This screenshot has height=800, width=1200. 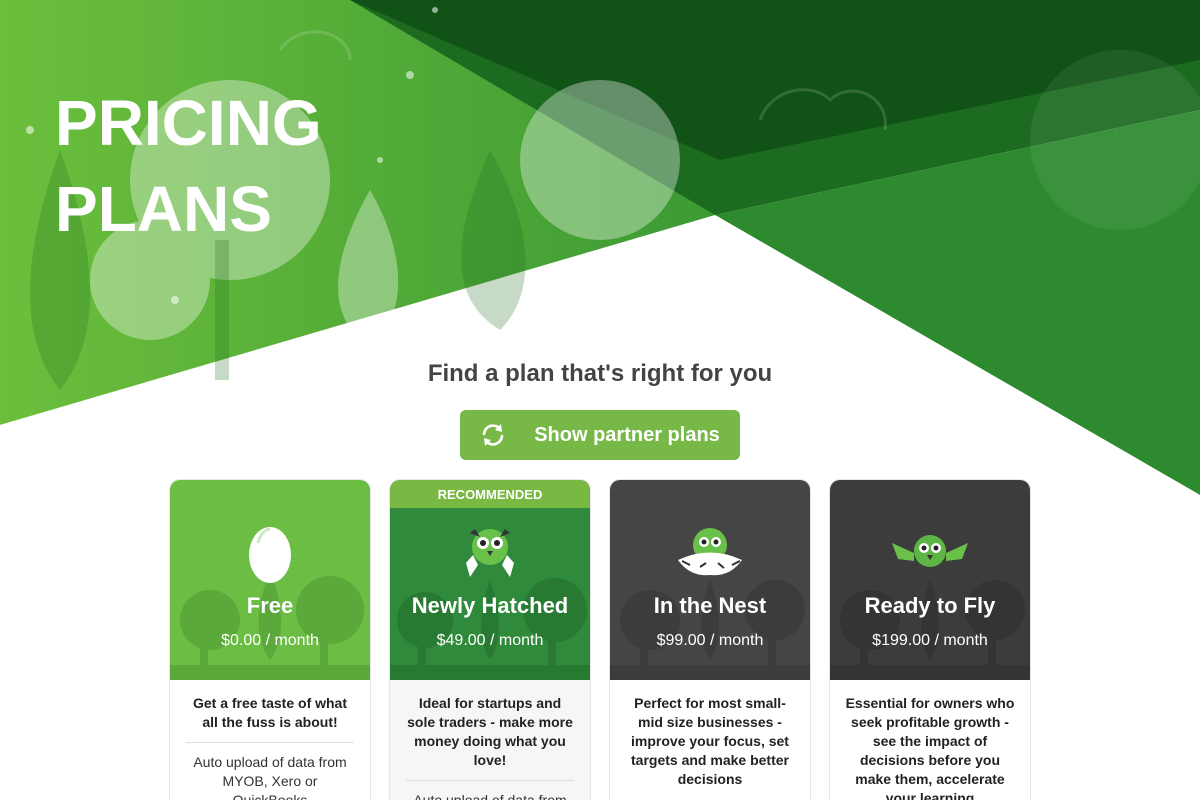 I want to click on plan-name: Free, so click(x=270, y=605).